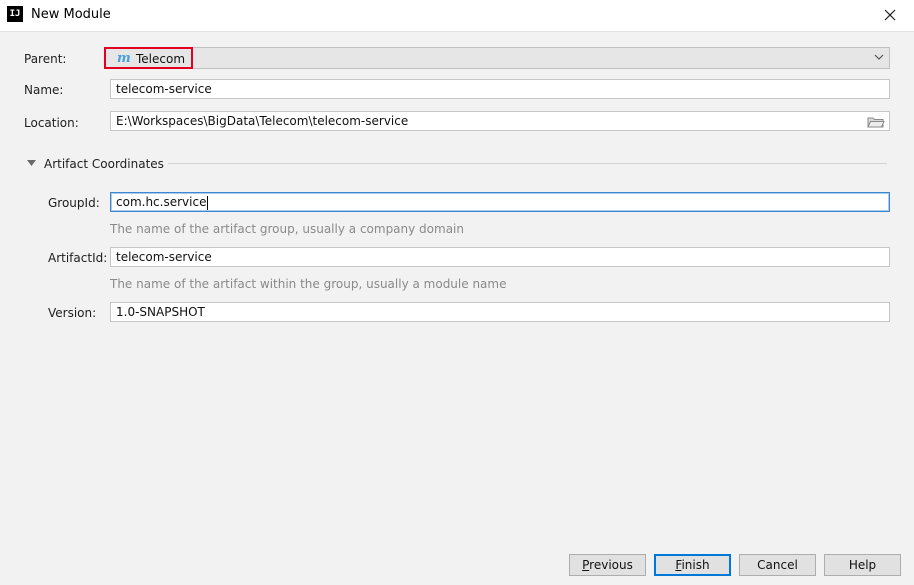 Image resolution: width=914 pixels, height=585 pixels. I want to click on window-title: New Module, so click(71, 14).